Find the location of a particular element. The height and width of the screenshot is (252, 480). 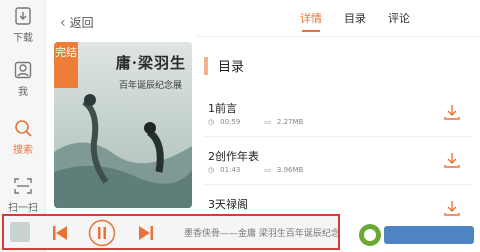

site-watermark is located at coordinates (416, 235).